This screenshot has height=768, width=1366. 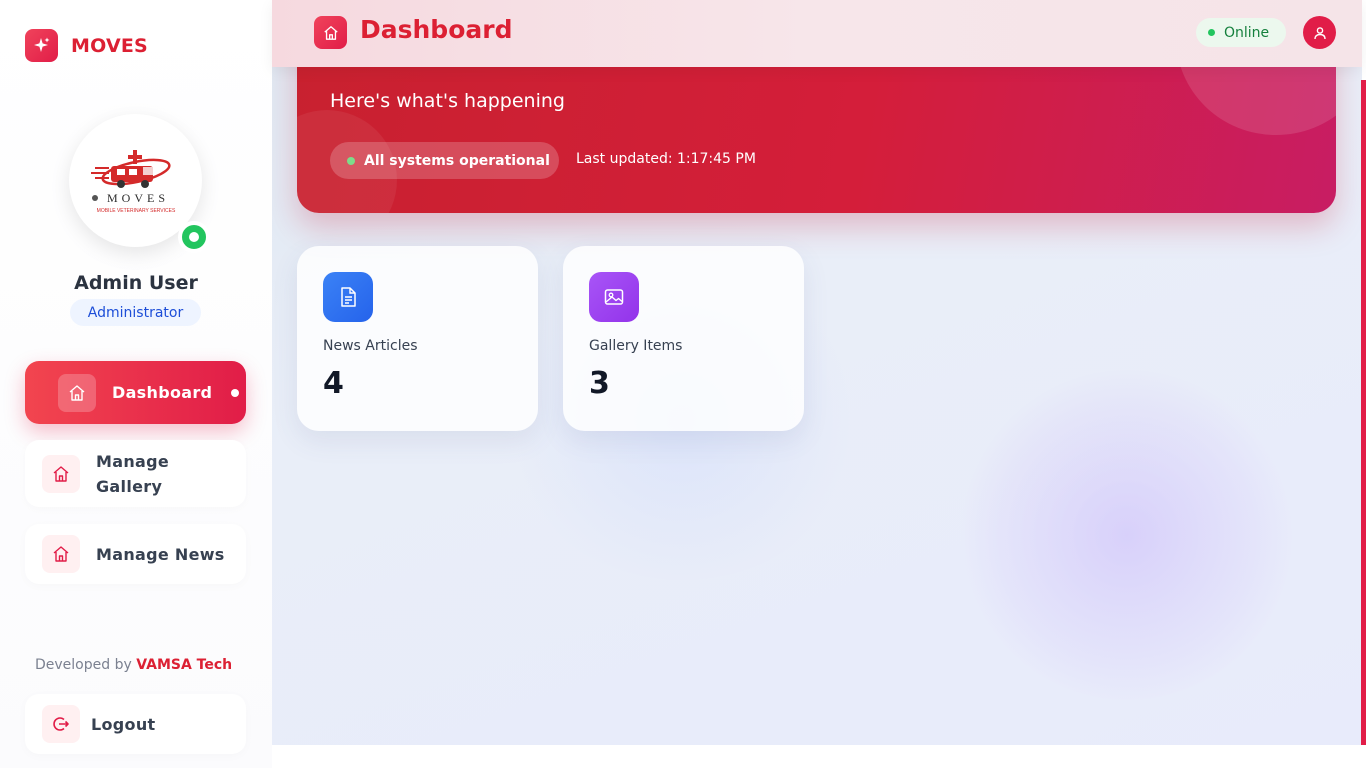 I want to click on online-status-badge: Online, so click(x=1241, y=32).